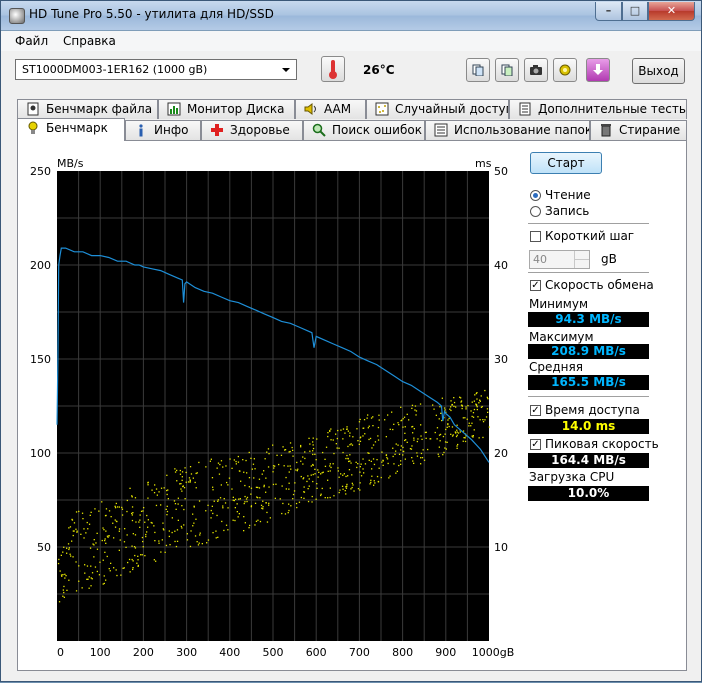 Image resolution: width=702 pixels, height=683 pixels. I want to click on cpu-usage-value: 10.0%, so click(588, 493).